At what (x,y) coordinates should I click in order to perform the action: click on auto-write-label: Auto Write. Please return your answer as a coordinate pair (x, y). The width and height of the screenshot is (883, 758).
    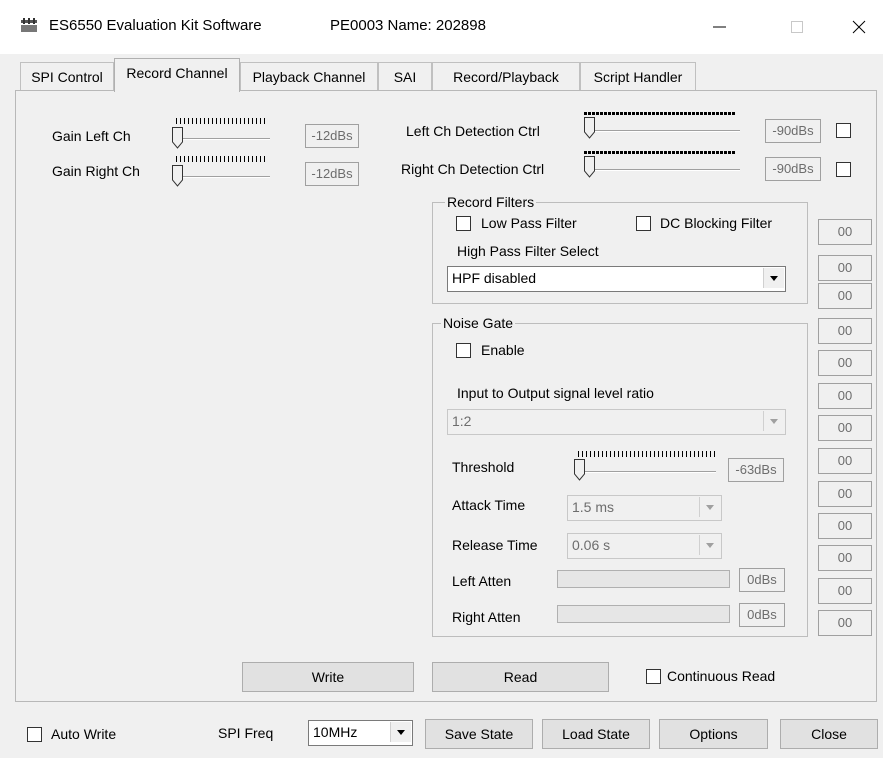
    Looking at the image, I should click on (84, 734).